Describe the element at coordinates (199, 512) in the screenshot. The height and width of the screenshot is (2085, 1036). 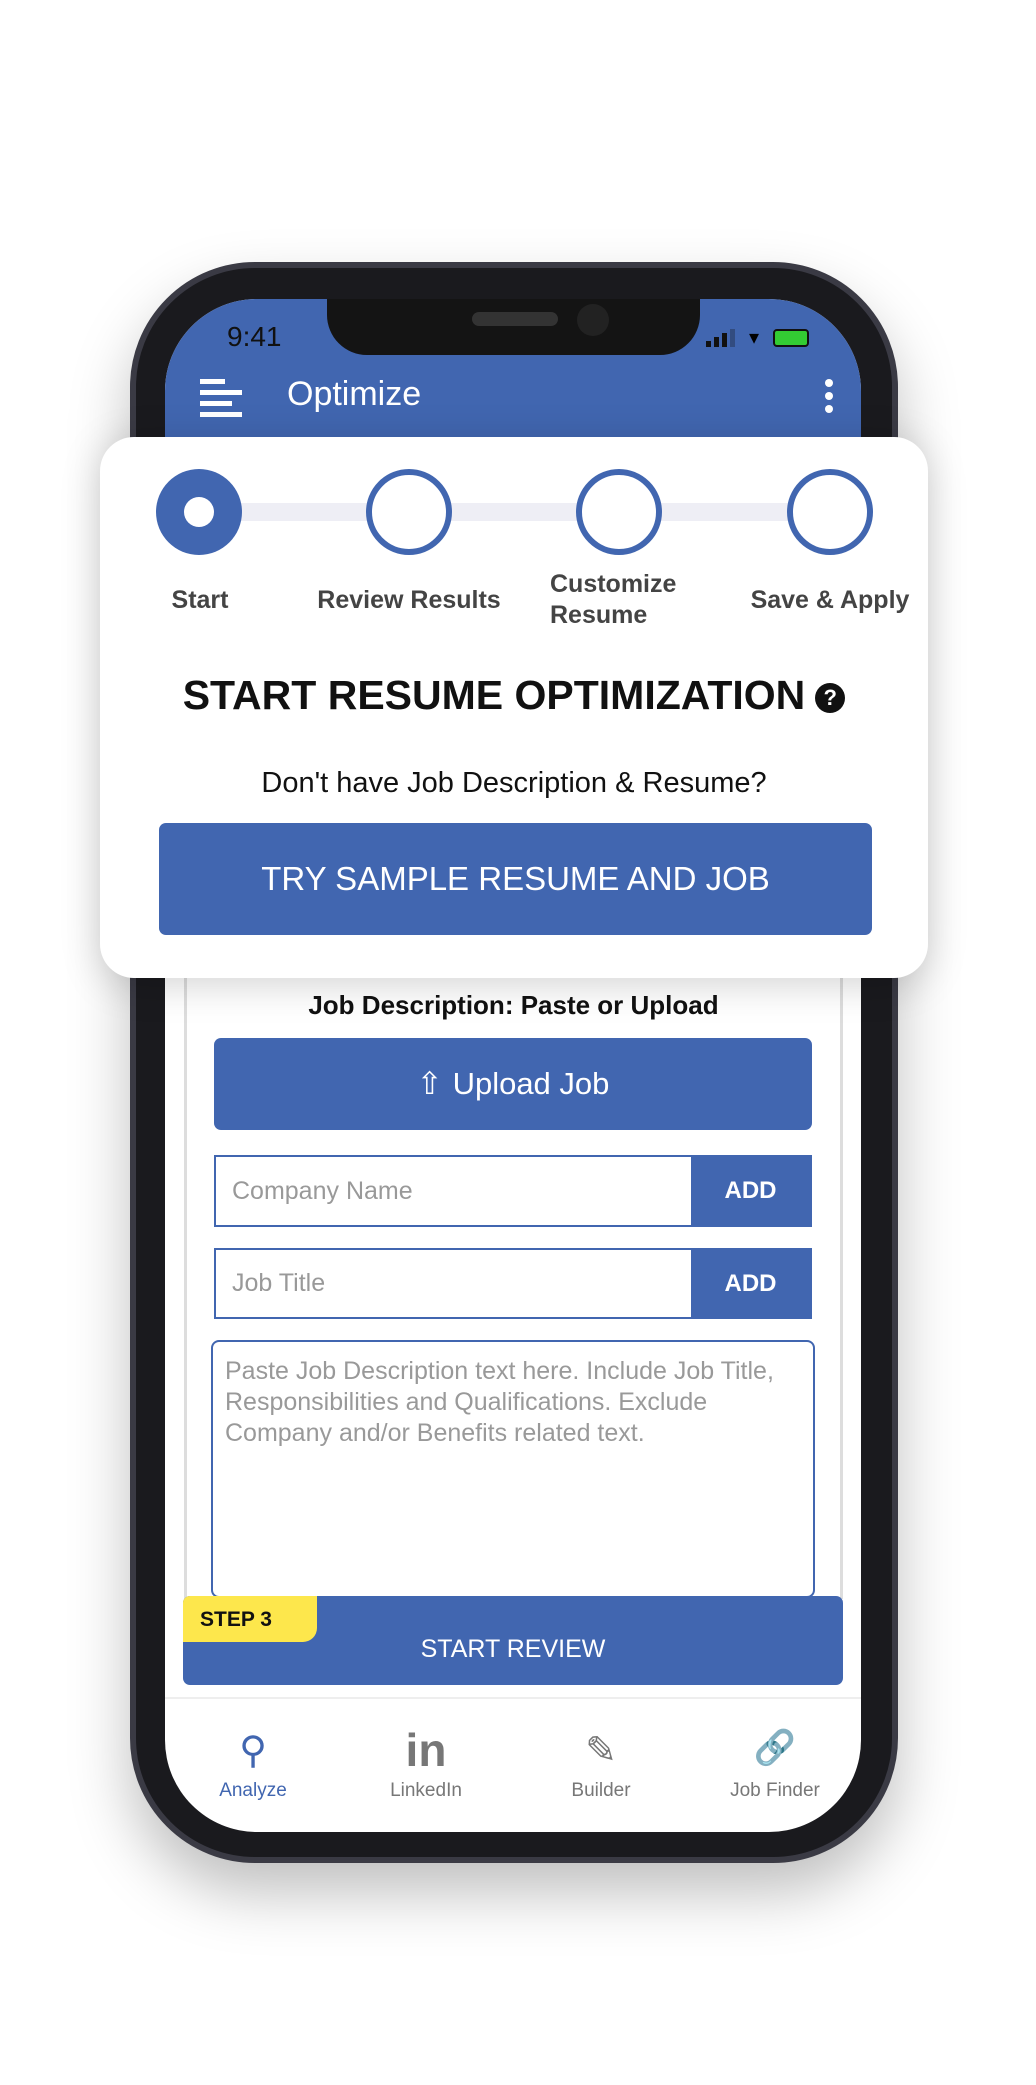
I see `step-start` at that location.